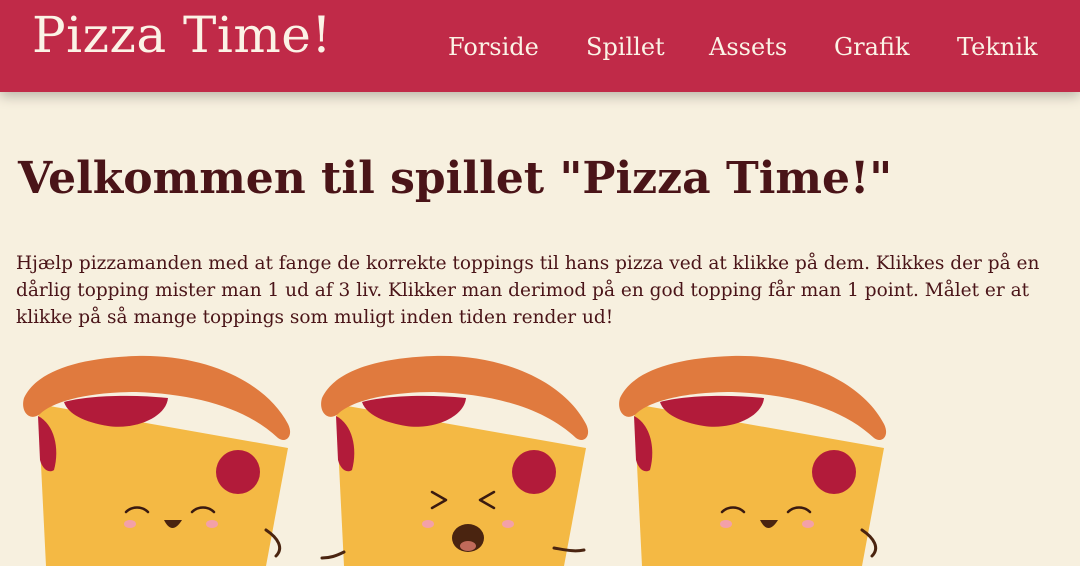  What do you see at coordinates (625, 47) in the screenshot?
I see `nav-link-spillet: Spillet` at bounding box center [625, 47].